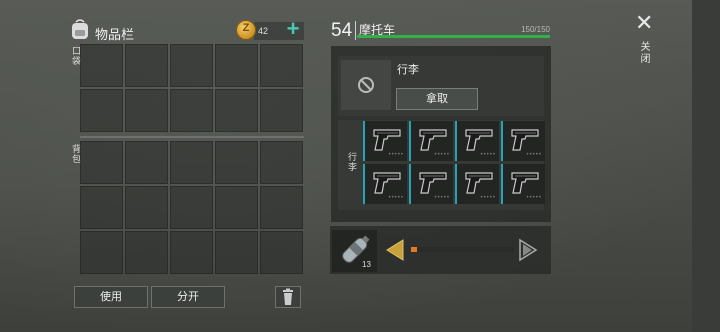 The image size is (720, 332). What do you see at coordinates (115, 34) in the screenshot?
I see `inventory-title: 物品栏` at bounding box center [115, 34].